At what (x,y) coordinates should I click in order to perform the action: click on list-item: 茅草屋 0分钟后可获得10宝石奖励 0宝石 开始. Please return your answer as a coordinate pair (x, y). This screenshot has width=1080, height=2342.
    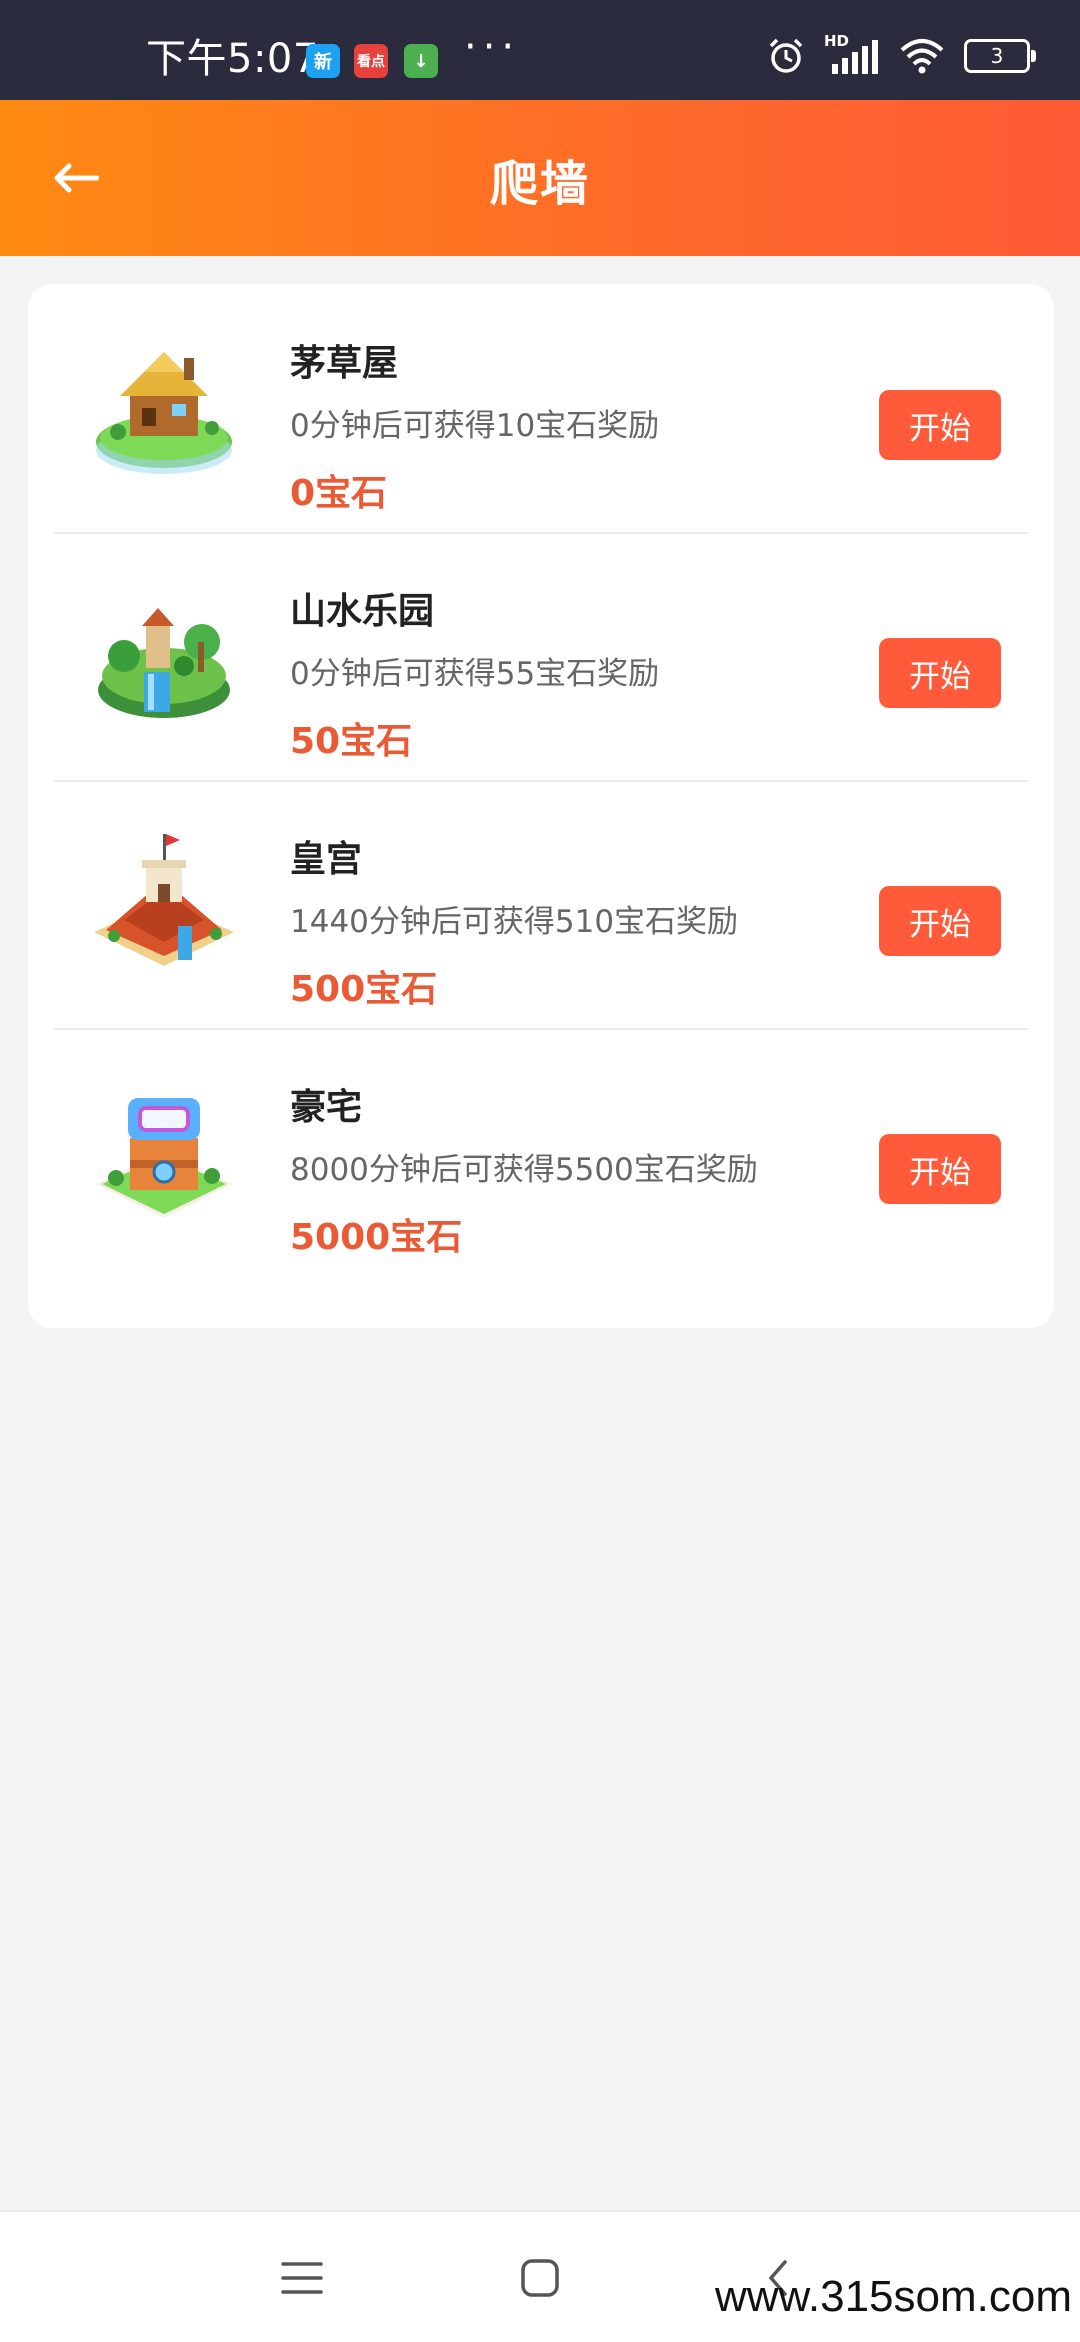
    Looking at the image, I should click on (541, 409).